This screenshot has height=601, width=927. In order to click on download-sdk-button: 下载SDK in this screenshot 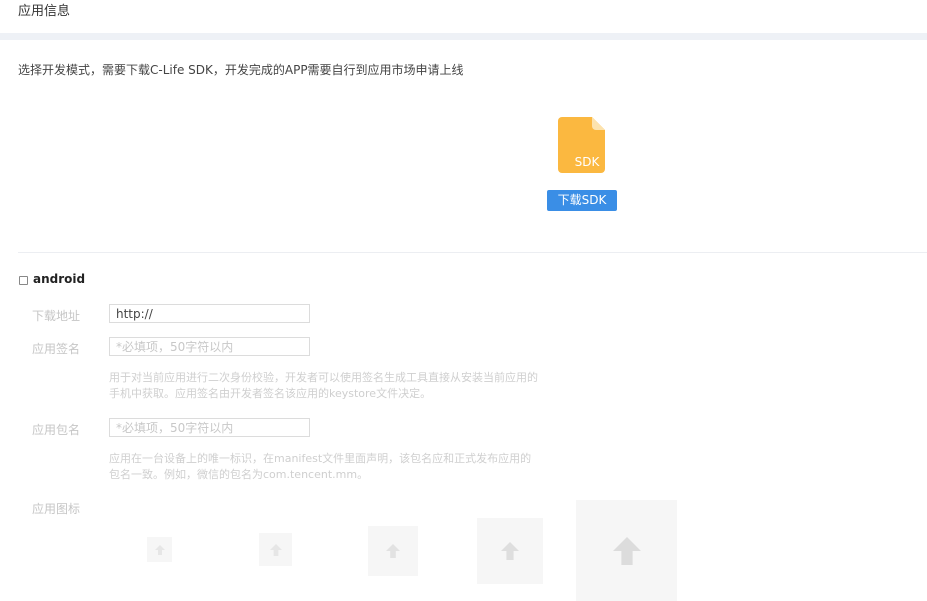, I will do `click(582, 200)`.